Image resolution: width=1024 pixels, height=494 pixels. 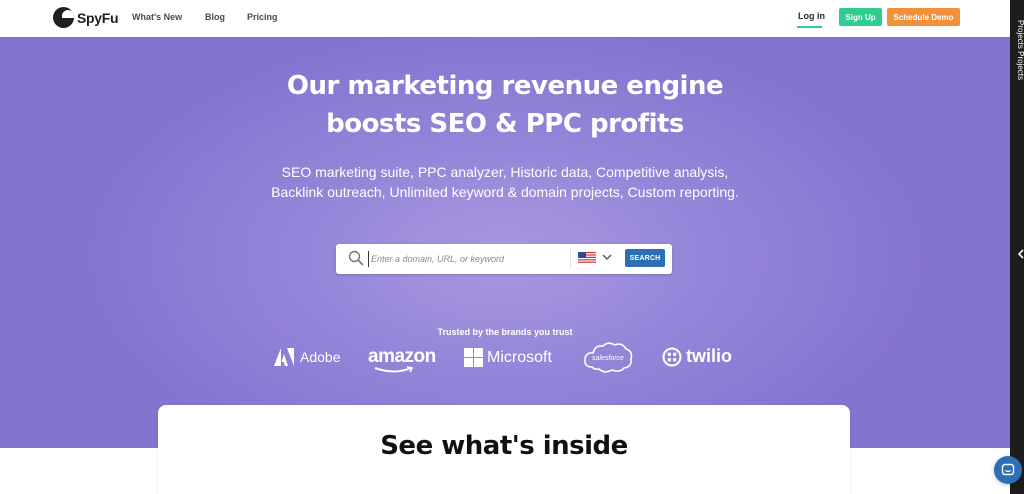 I want to click on spyfu-logo: SpyFu, so click(x=86, y=17).